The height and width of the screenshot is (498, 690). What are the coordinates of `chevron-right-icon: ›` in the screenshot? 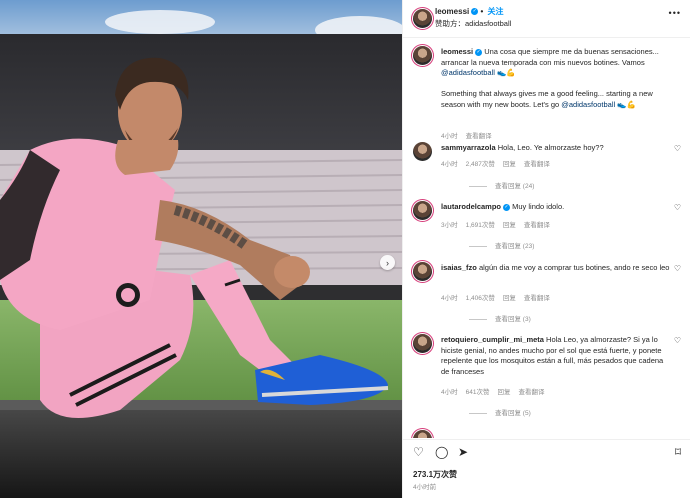 It's located at (387, 262).